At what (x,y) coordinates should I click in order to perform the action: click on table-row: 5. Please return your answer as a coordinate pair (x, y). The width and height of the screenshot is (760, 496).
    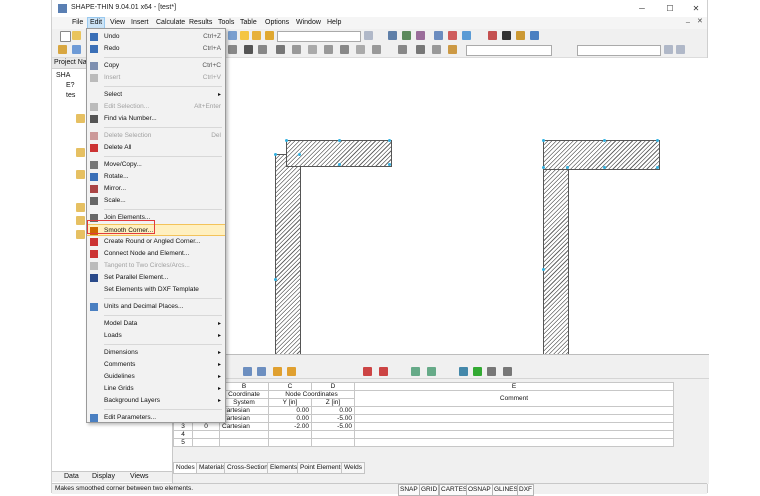
    Looking at the image, I should click on (423, 442).